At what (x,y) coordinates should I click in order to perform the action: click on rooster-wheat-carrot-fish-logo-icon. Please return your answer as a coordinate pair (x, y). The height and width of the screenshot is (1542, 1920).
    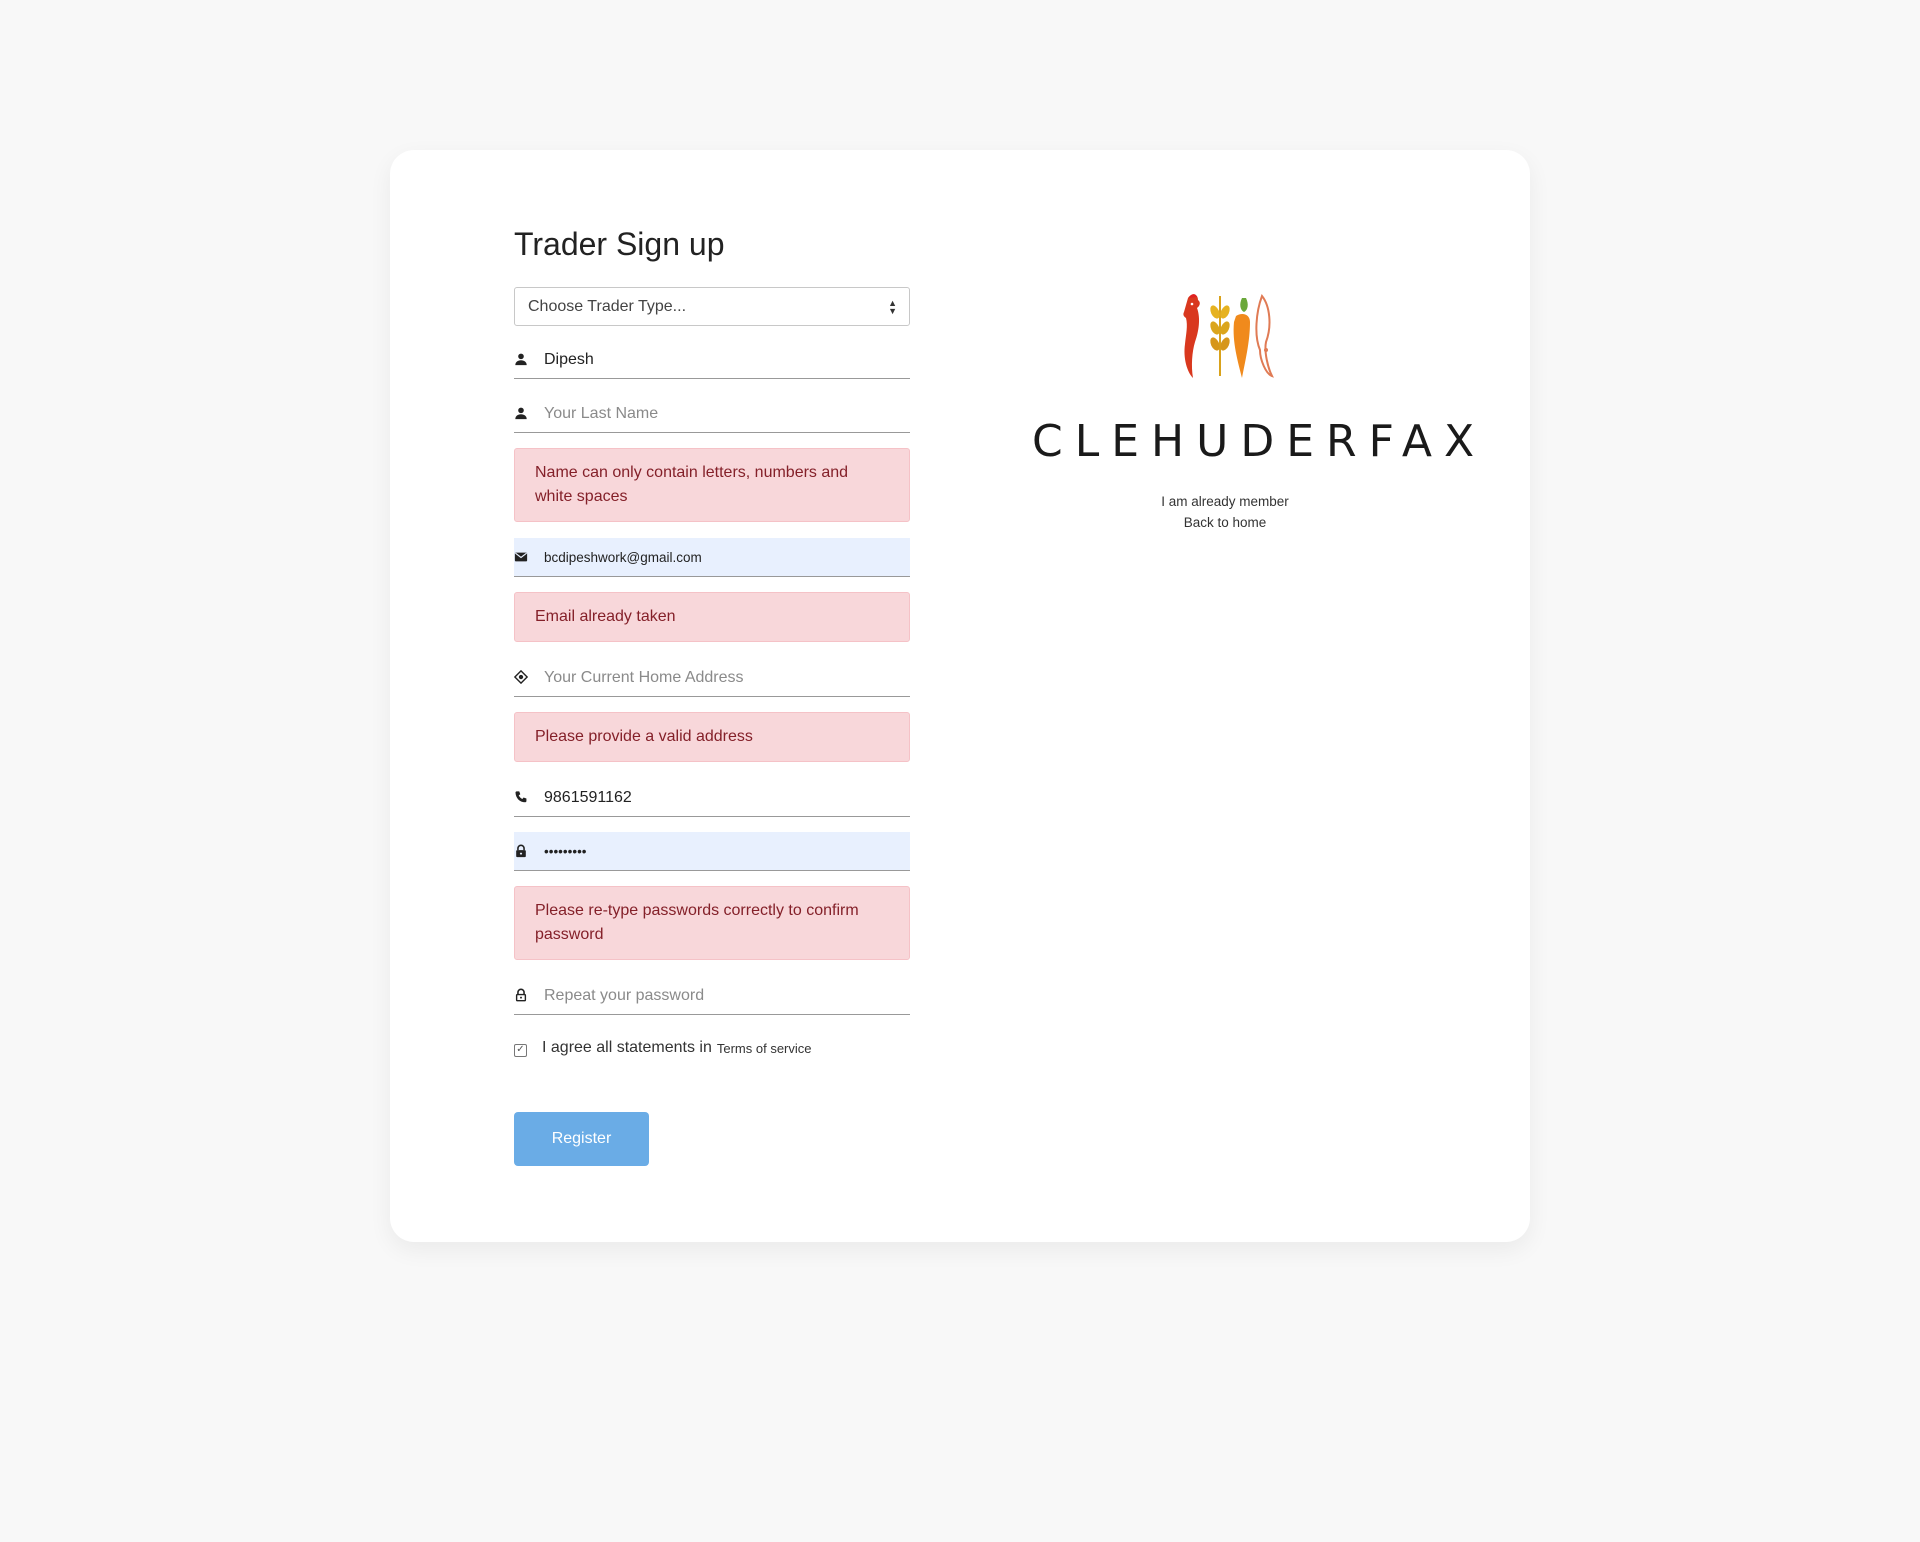
    Looking at the image, I should click on (1228, 335).